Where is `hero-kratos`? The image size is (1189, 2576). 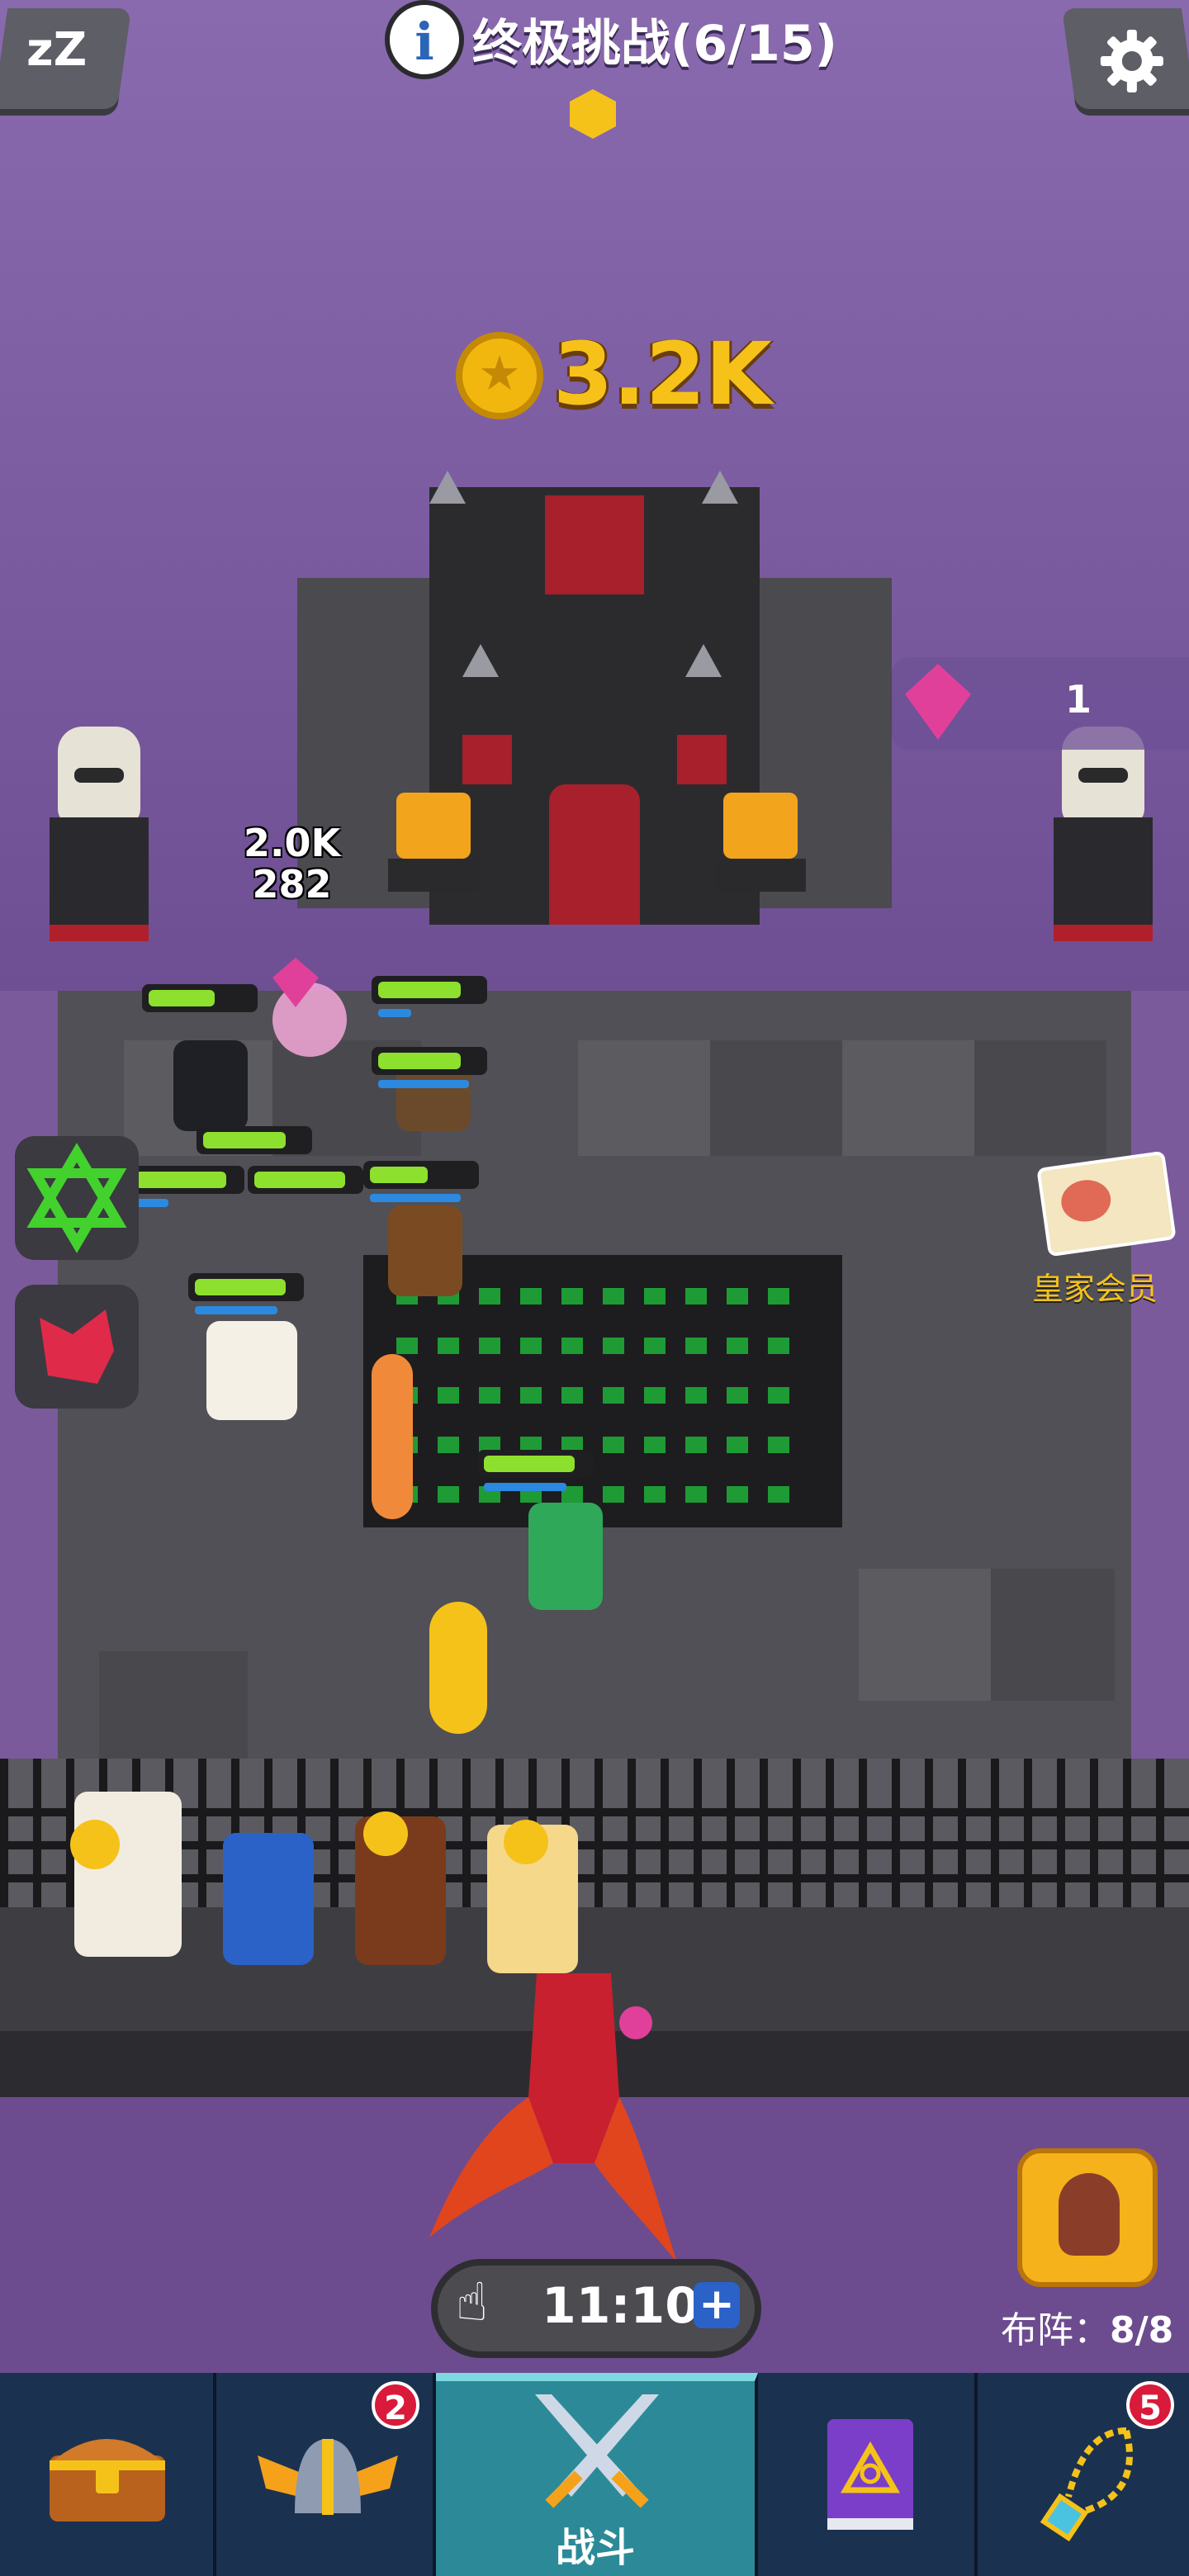
hero-kratos is located at coordinates (128, 1874).